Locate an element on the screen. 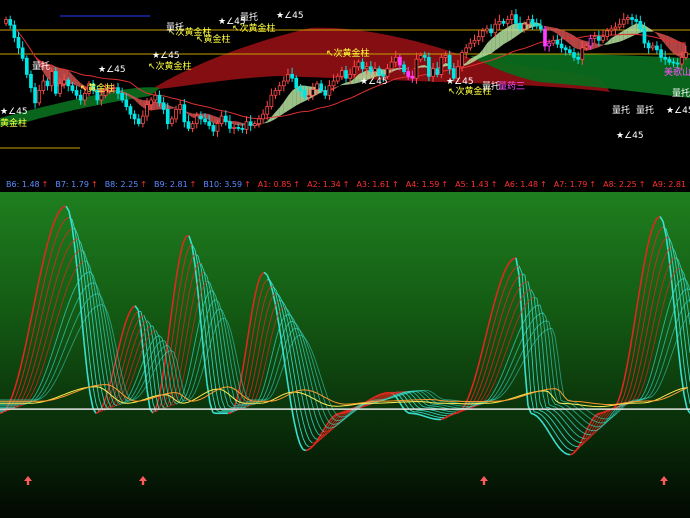 The image size is (690, 518). up-arrow-icon: ↑ is located at coordinates (297, 184).